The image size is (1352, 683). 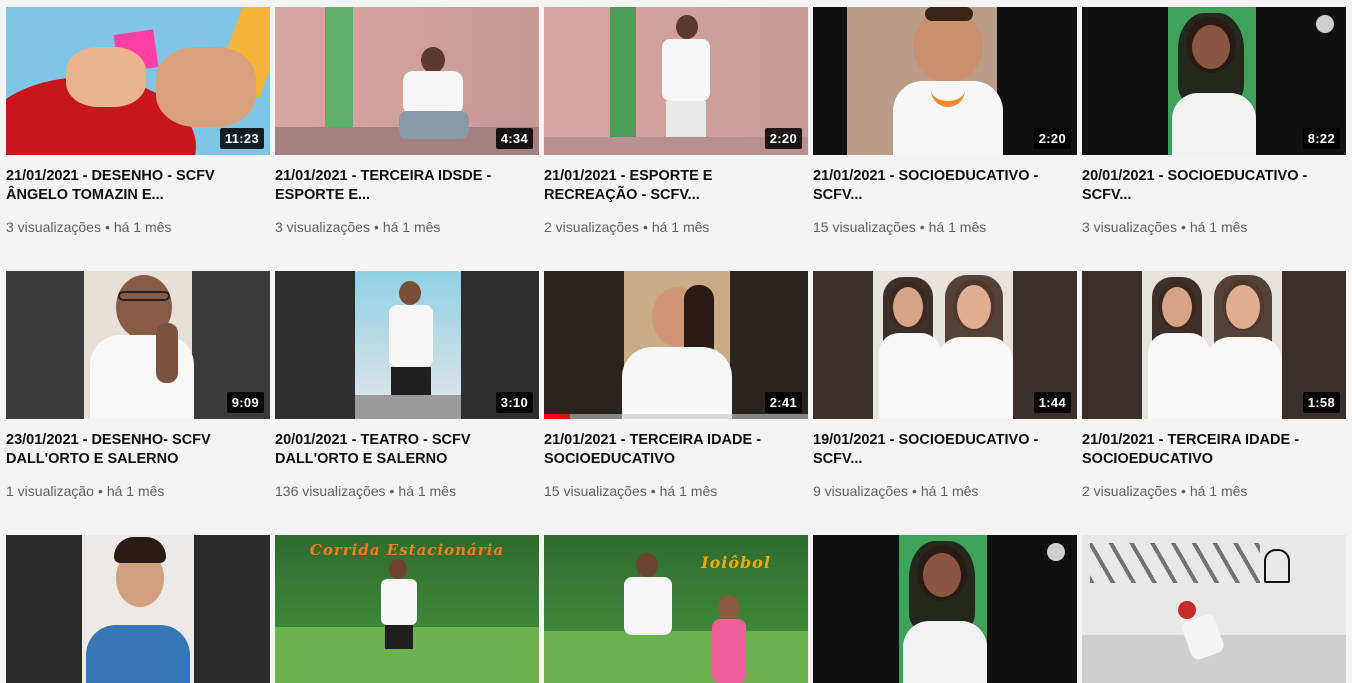 What do you see at coordinates (1214, 345) in the screenshot?
I see `video-thumbnail: 1:58` at bounding box center [1214, 345].